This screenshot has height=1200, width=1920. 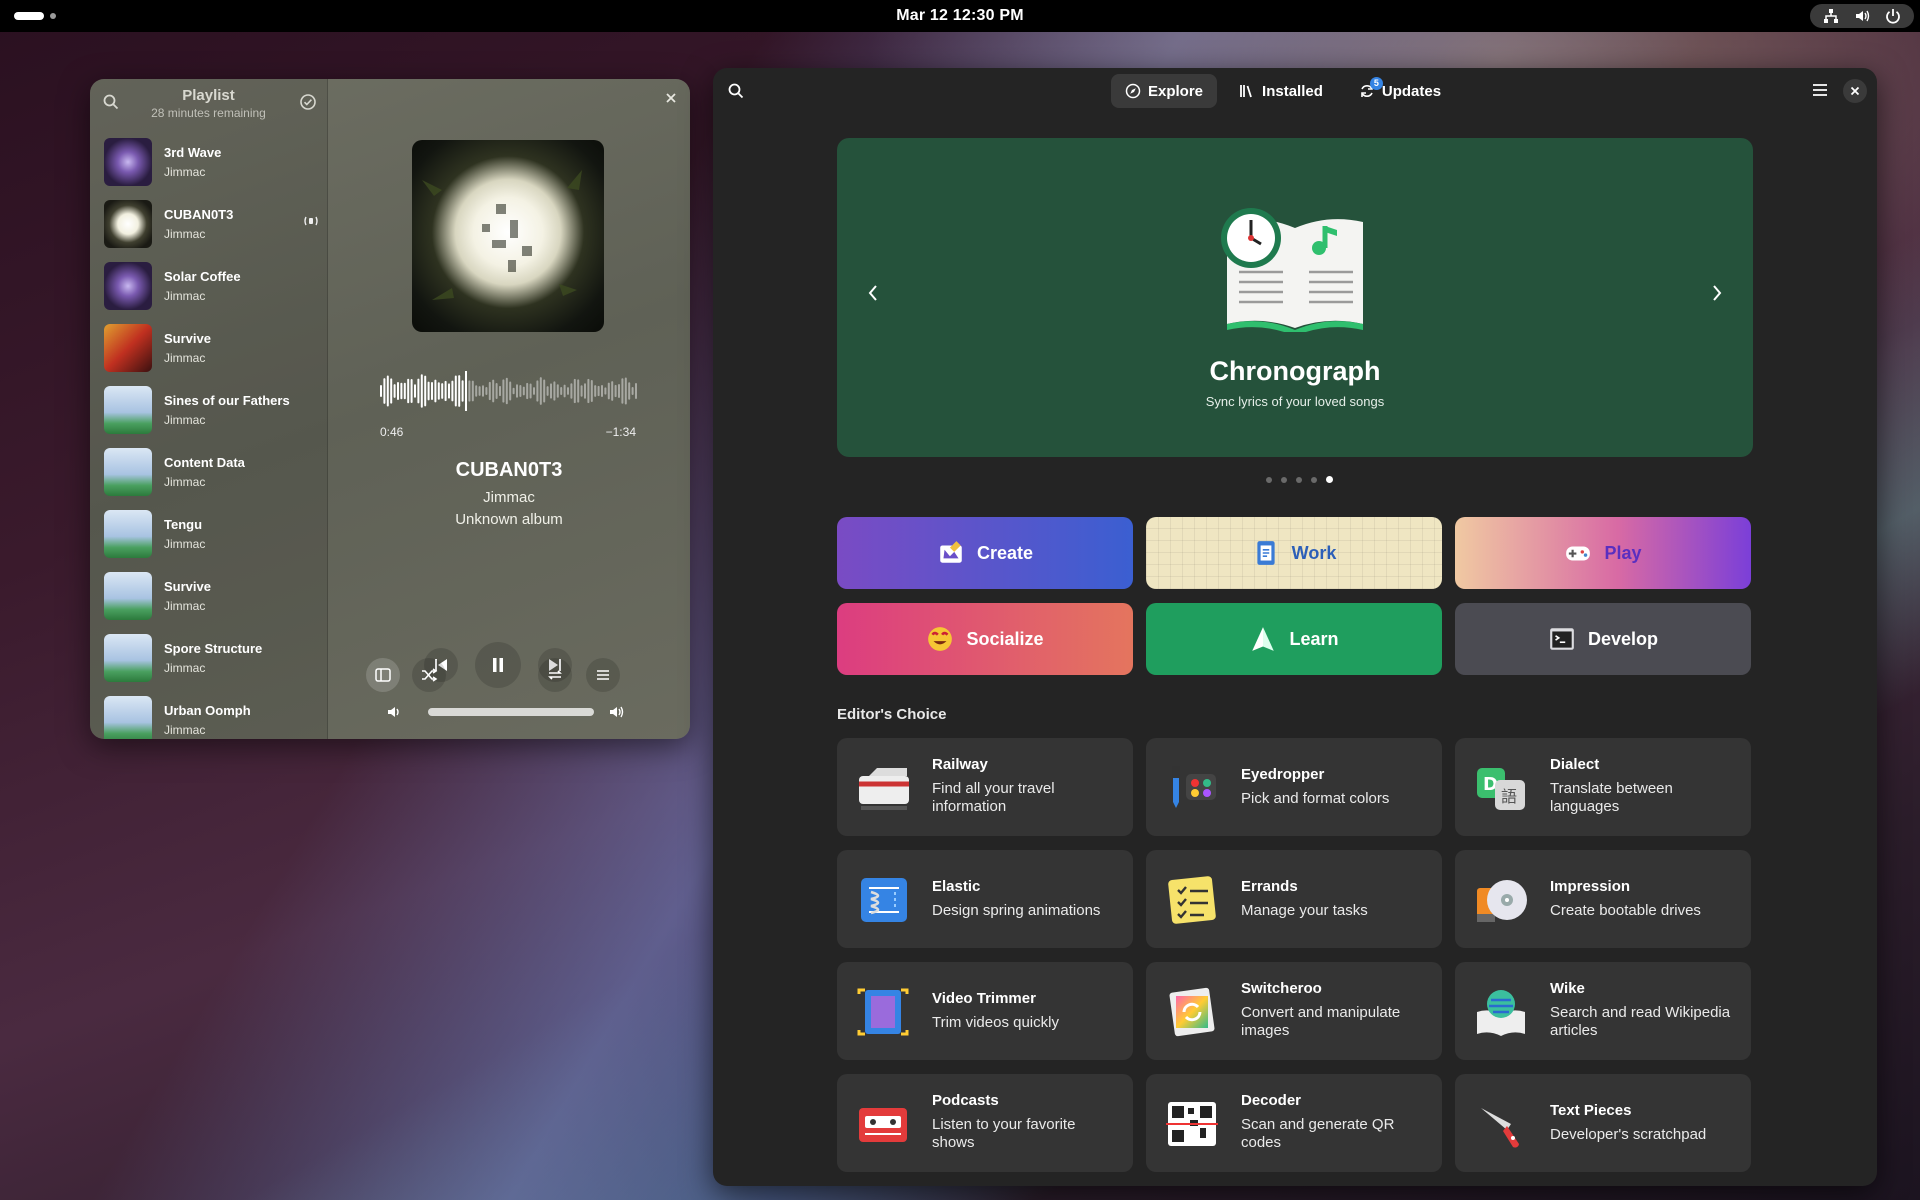 I want to click on refresh-icon: 5, so click(x=1371, y=88).